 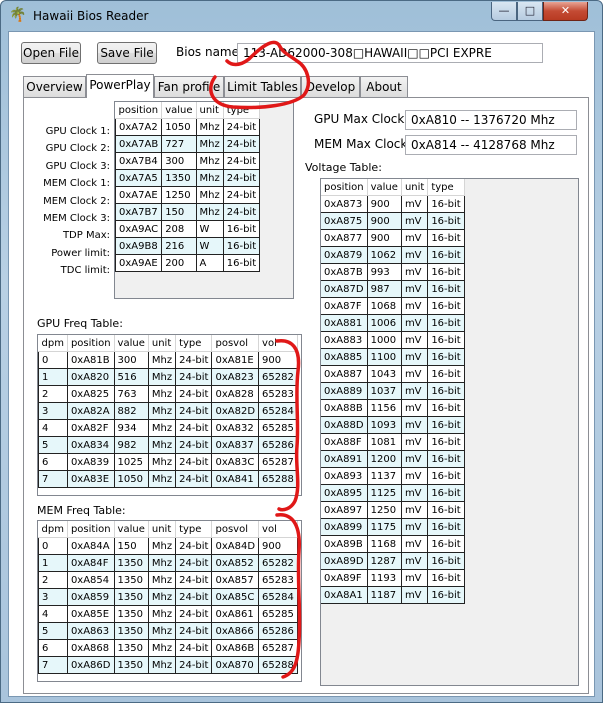 What do you see at coordinates (235, 563) in the screenshot?
I see `mem-freq-table-cell: 0xA852` at bounding box center [235, 563].